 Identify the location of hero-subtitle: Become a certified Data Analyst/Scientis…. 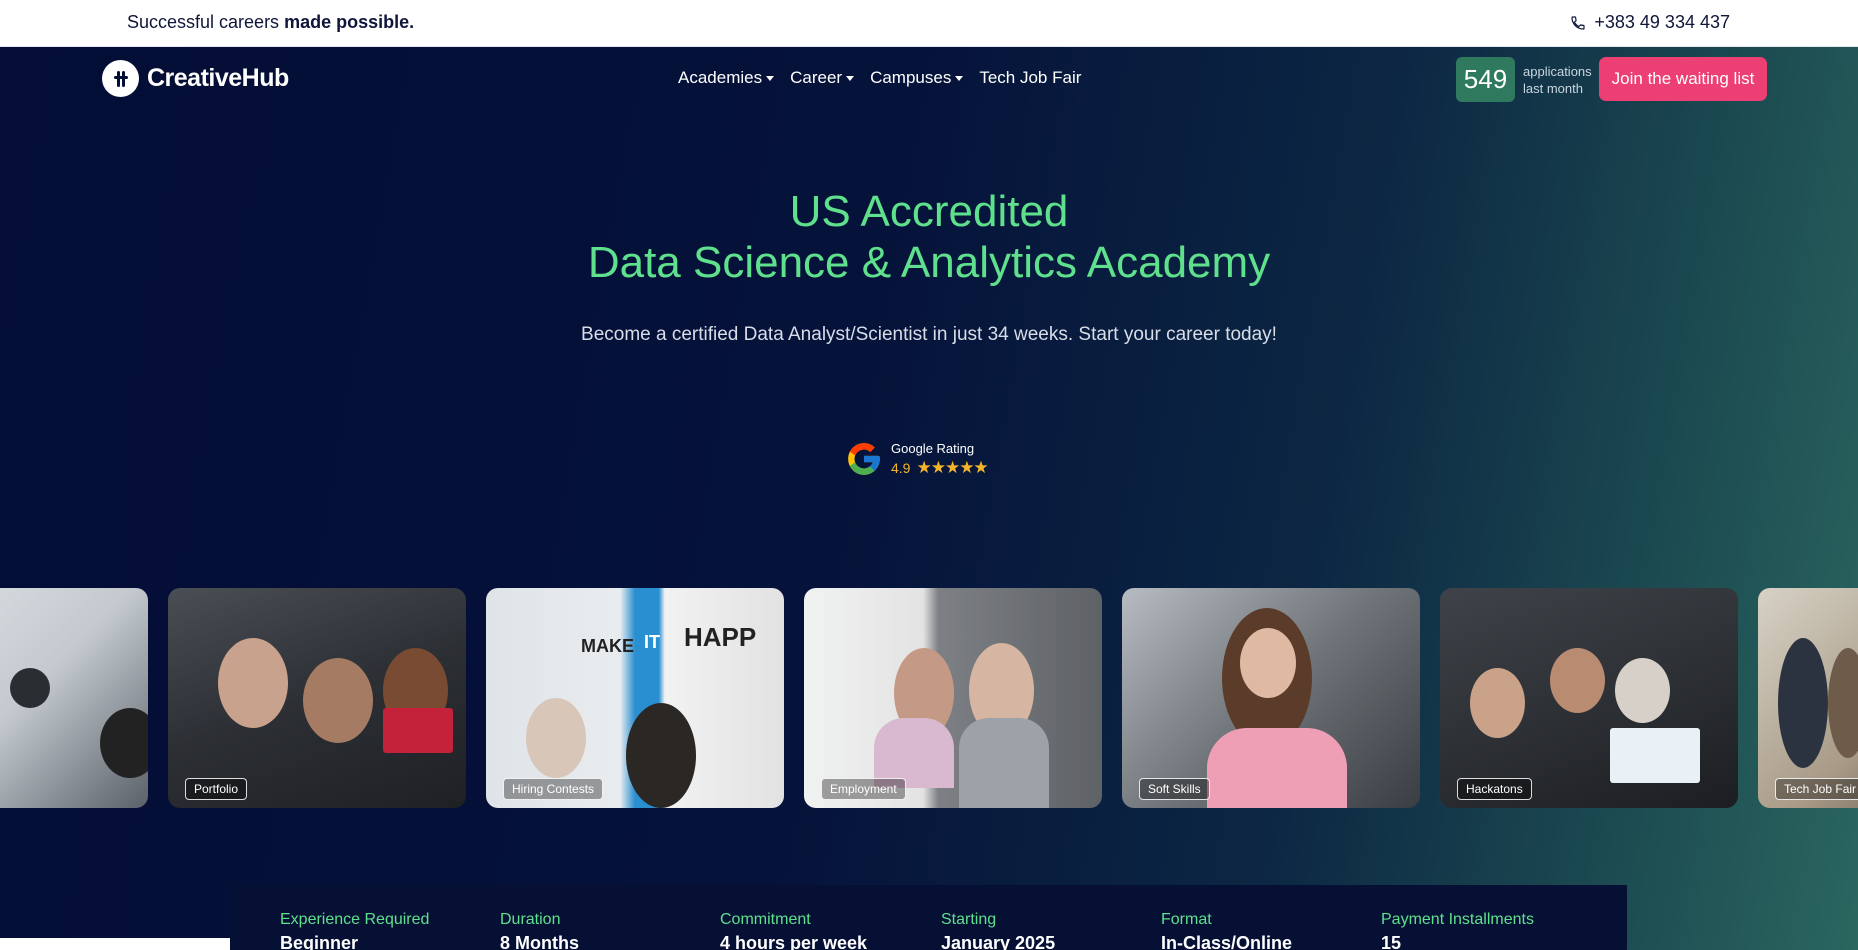
(929, 334).